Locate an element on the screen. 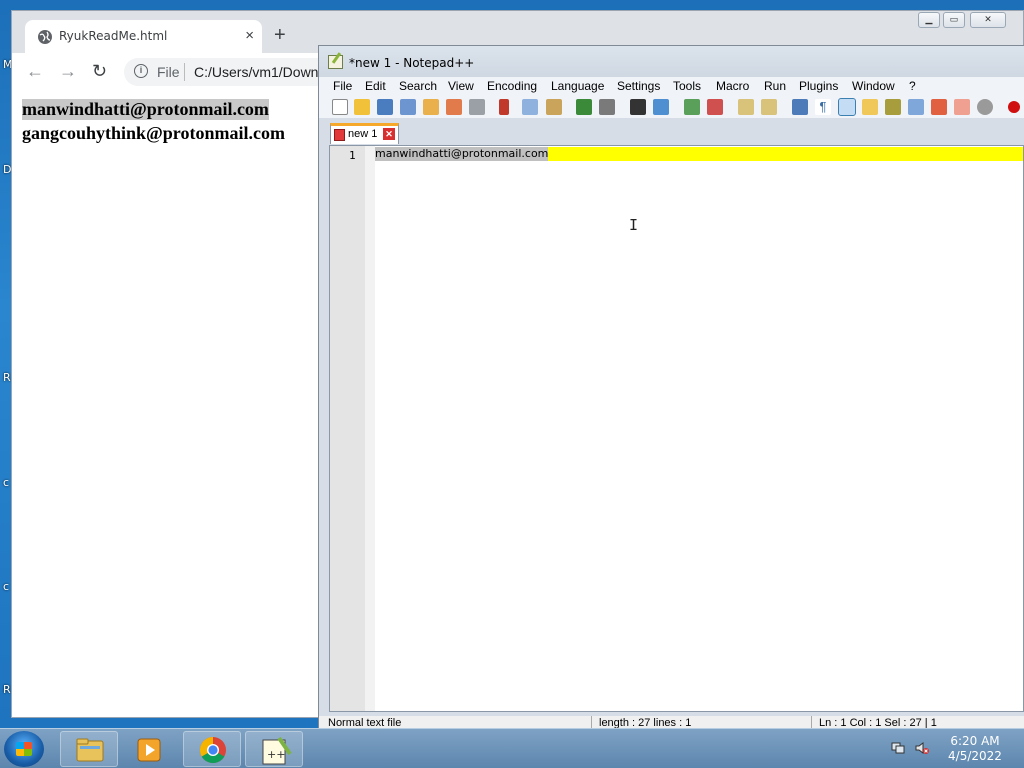 This screenshot has height=768, width=1024. close-file-icon is located at coordinates (431, 107).